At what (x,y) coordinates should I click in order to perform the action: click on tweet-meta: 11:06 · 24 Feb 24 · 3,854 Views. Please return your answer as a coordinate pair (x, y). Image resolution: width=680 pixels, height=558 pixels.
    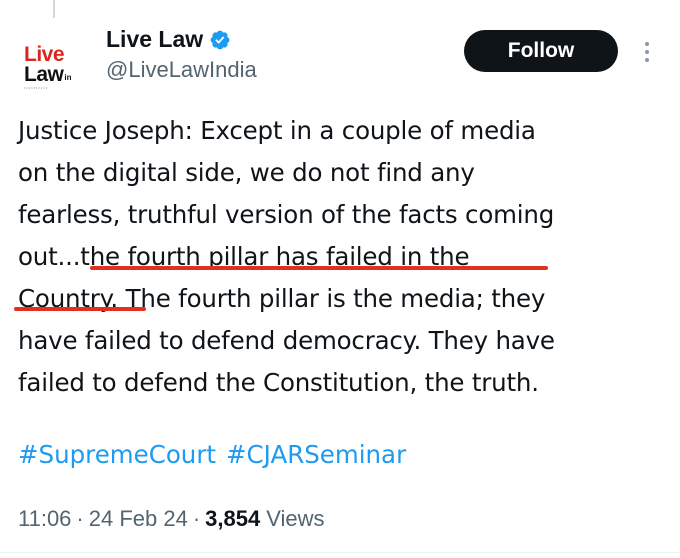
    Looking at the image, I should click on (171, 519).